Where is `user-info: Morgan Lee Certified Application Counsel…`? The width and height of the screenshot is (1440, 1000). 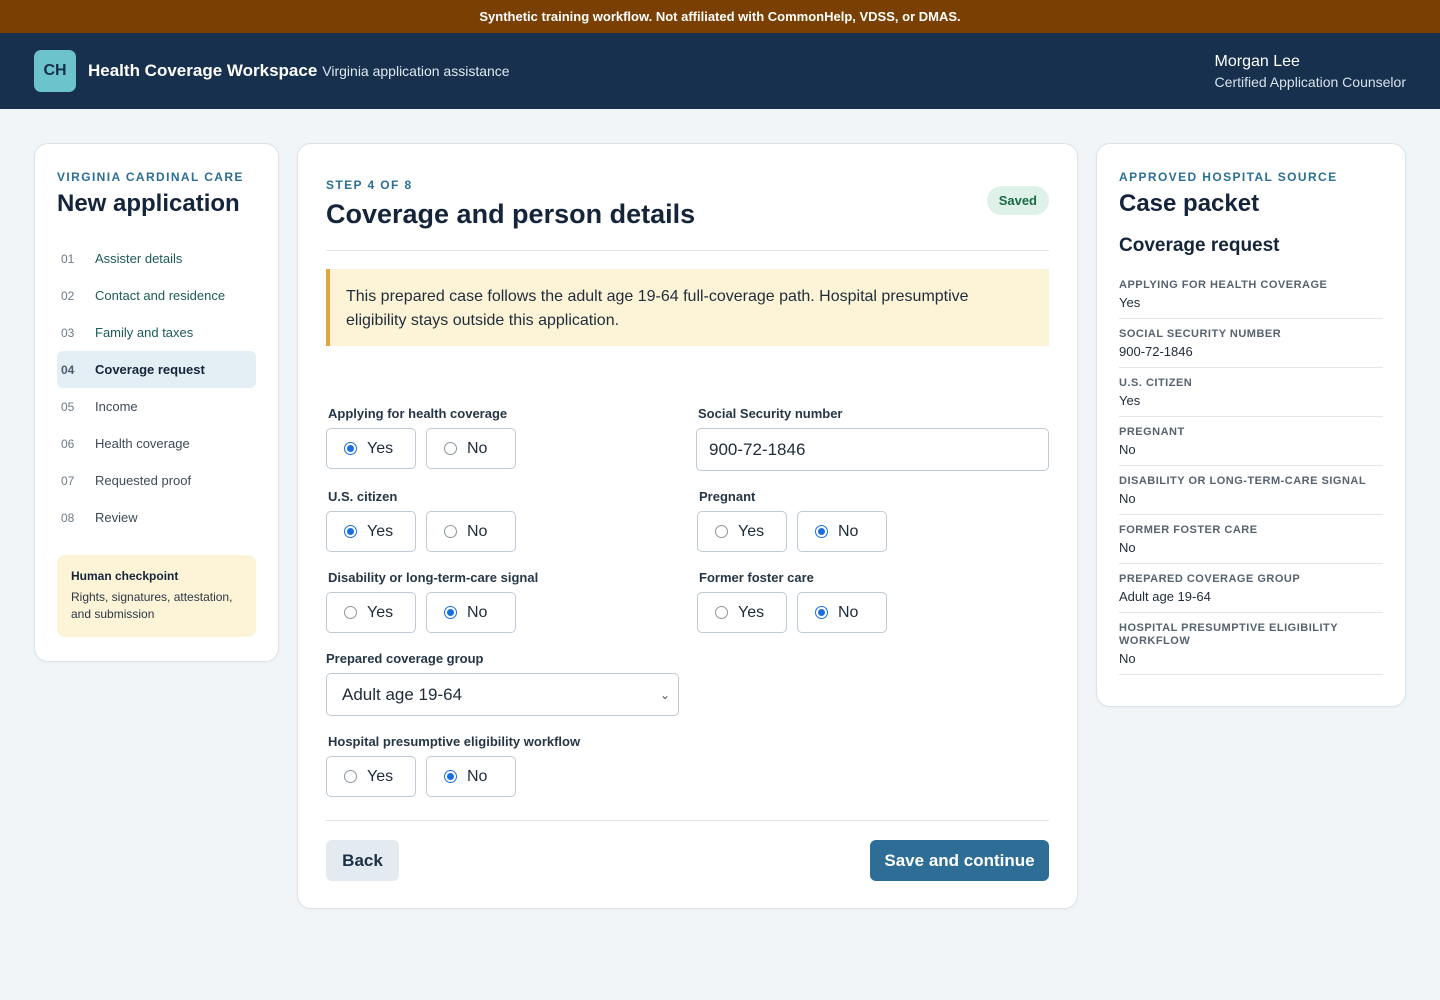 user-info: Morgan Lee Certified Application Counsel… is located at coordinates (1310, 71).